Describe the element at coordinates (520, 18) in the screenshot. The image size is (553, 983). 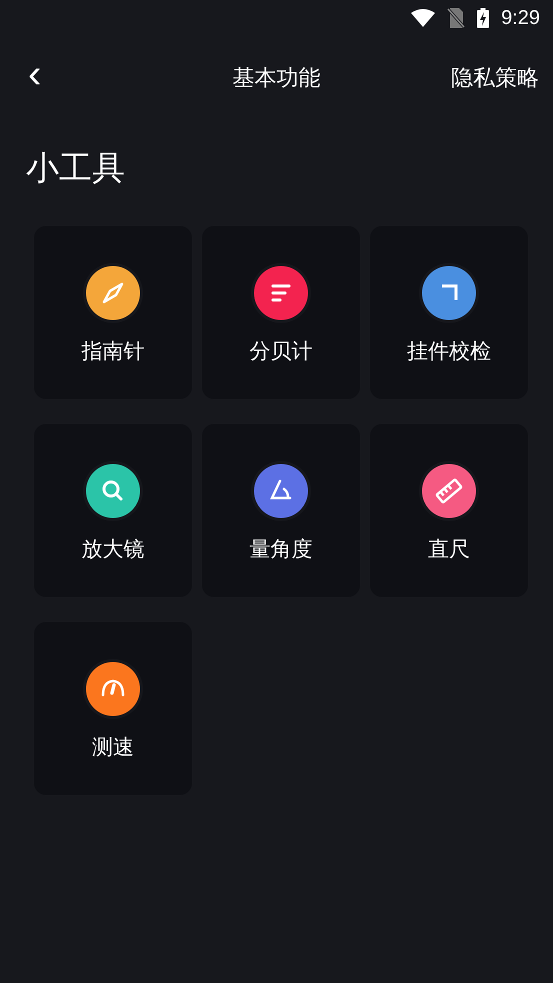
I see `status-time: 9:29` at that location.